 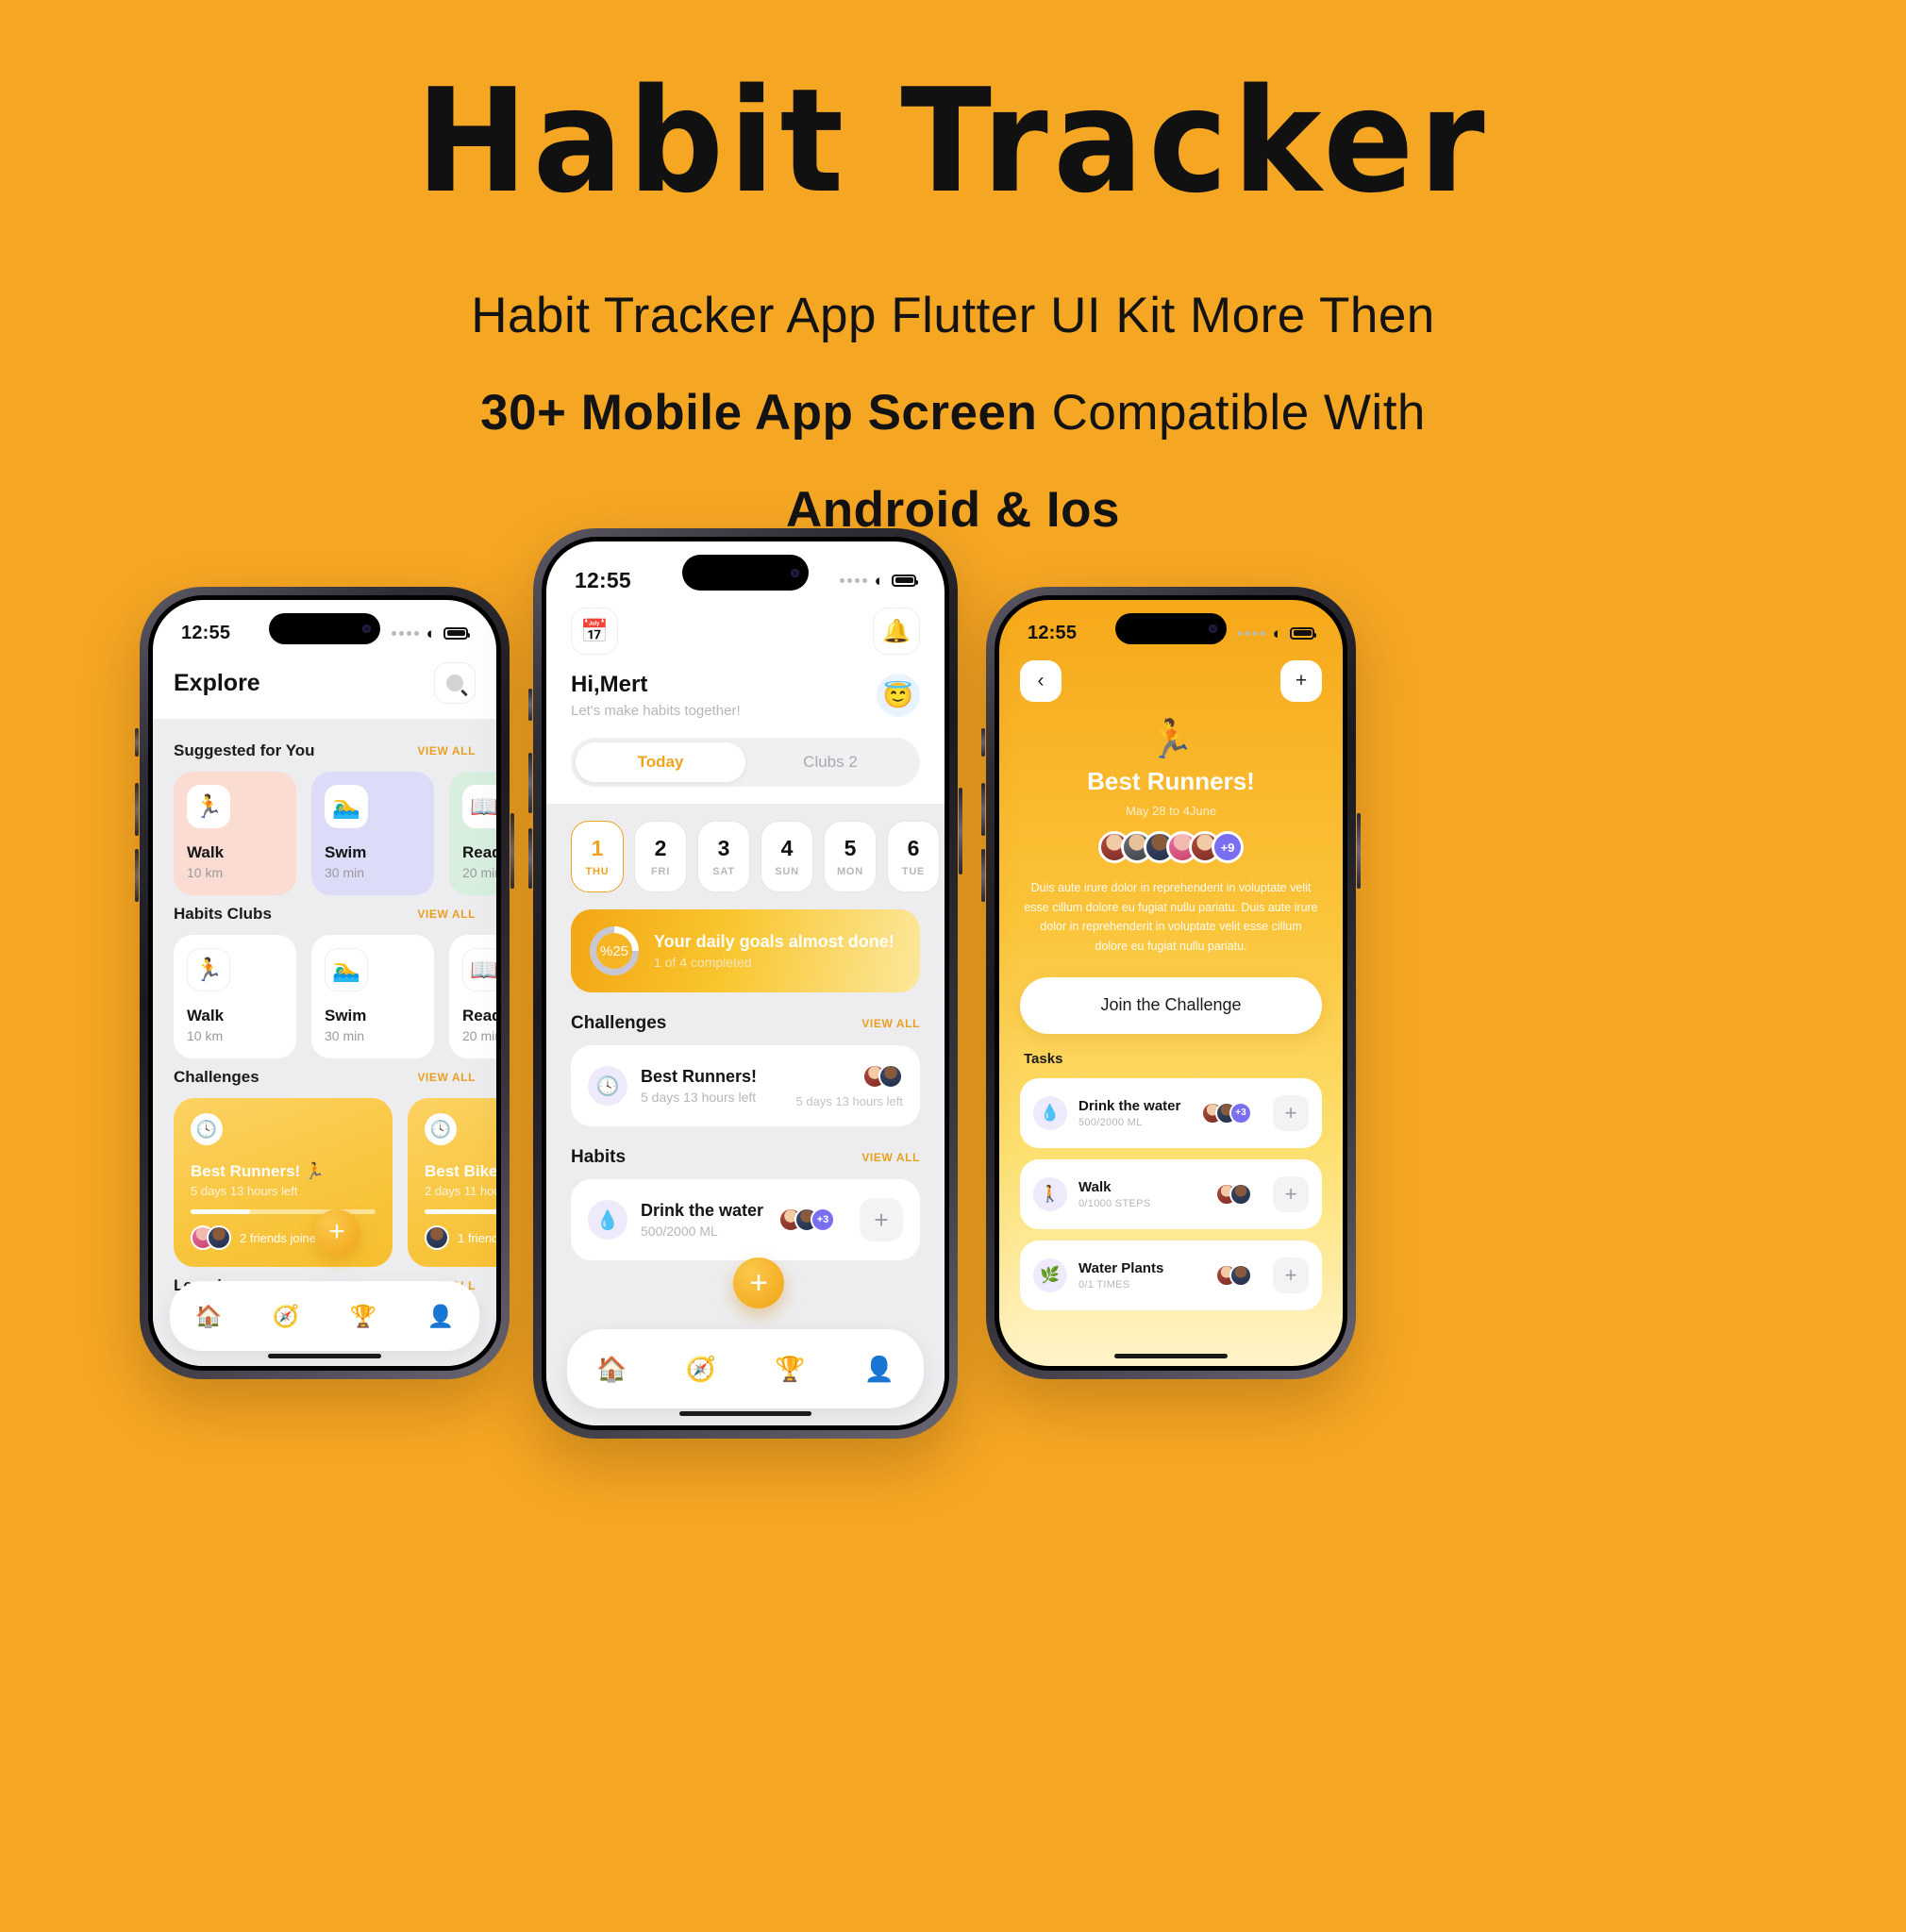 I want to click on avatar, so click(x=890, y=1076).